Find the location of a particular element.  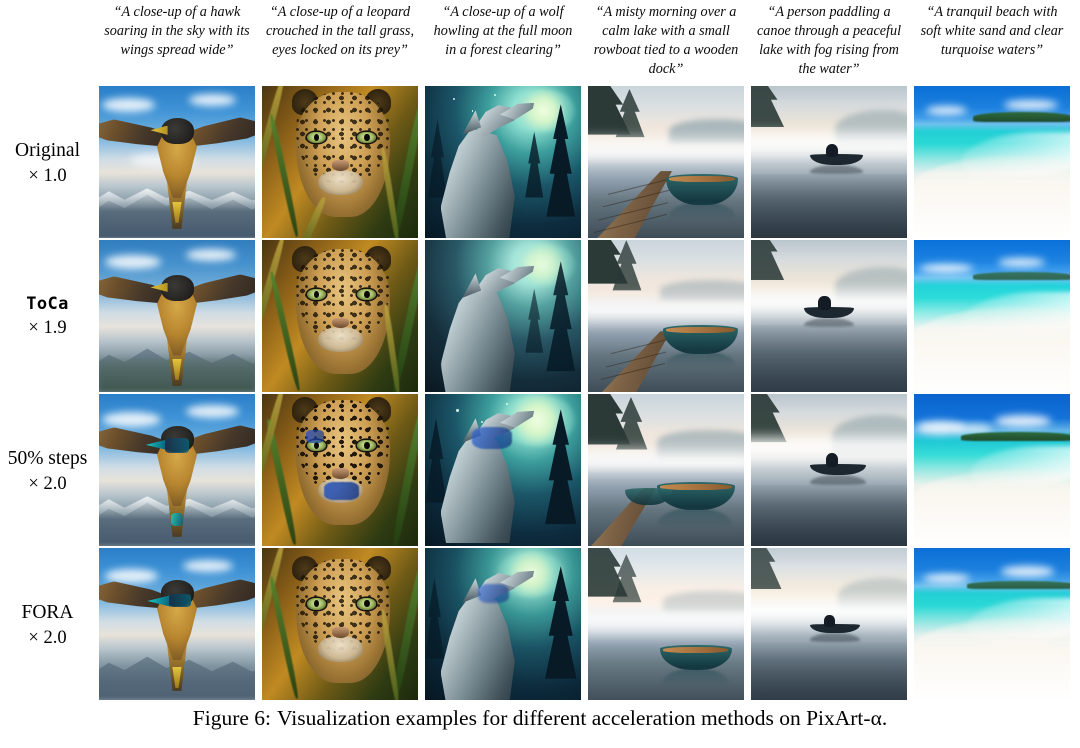

image-cell-fora-canoe is located at coordinates (829, 624).